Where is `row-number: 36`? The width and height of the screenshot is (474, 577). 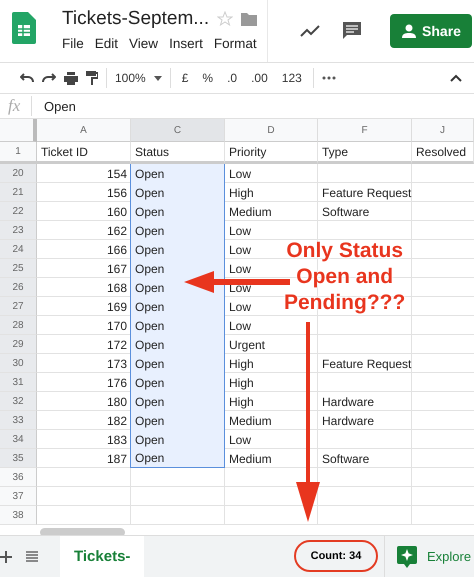 row-number: 36 is located at coordinates (18, 477).